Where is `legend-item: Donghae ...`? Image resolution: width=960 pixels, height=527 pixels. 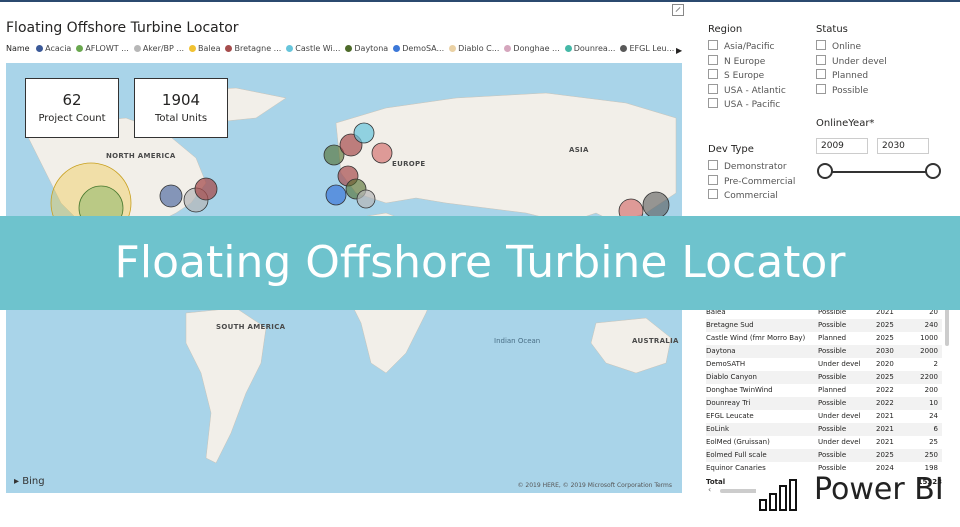 legend-item: Donghae ... is located at coordinates (532, 48).